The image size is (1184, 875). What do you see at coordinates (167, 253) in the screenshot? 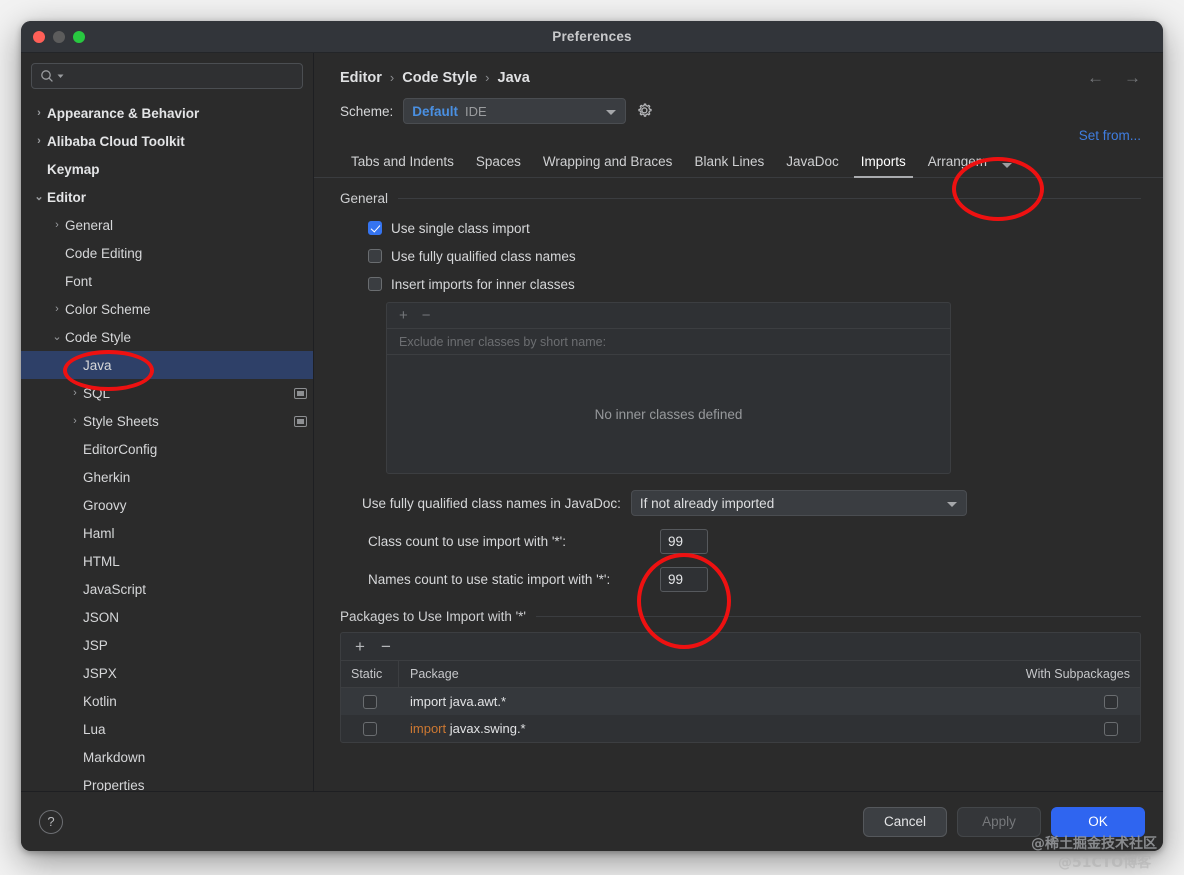
I see `sidebar-item-code-editing: Code Editing` at bounding box center [167, 253].